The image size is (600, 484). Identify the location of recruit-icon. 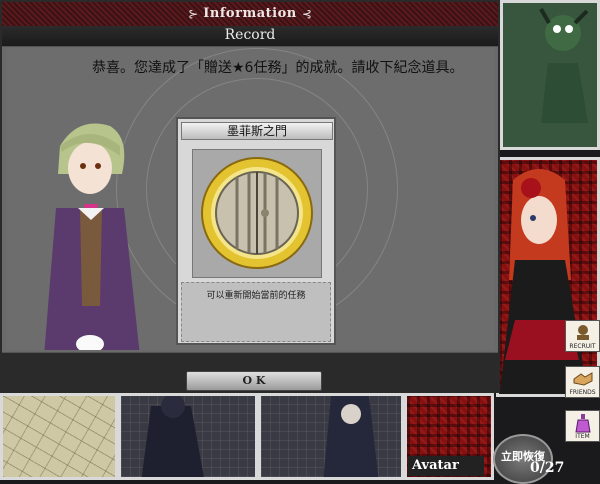
(582, 332).